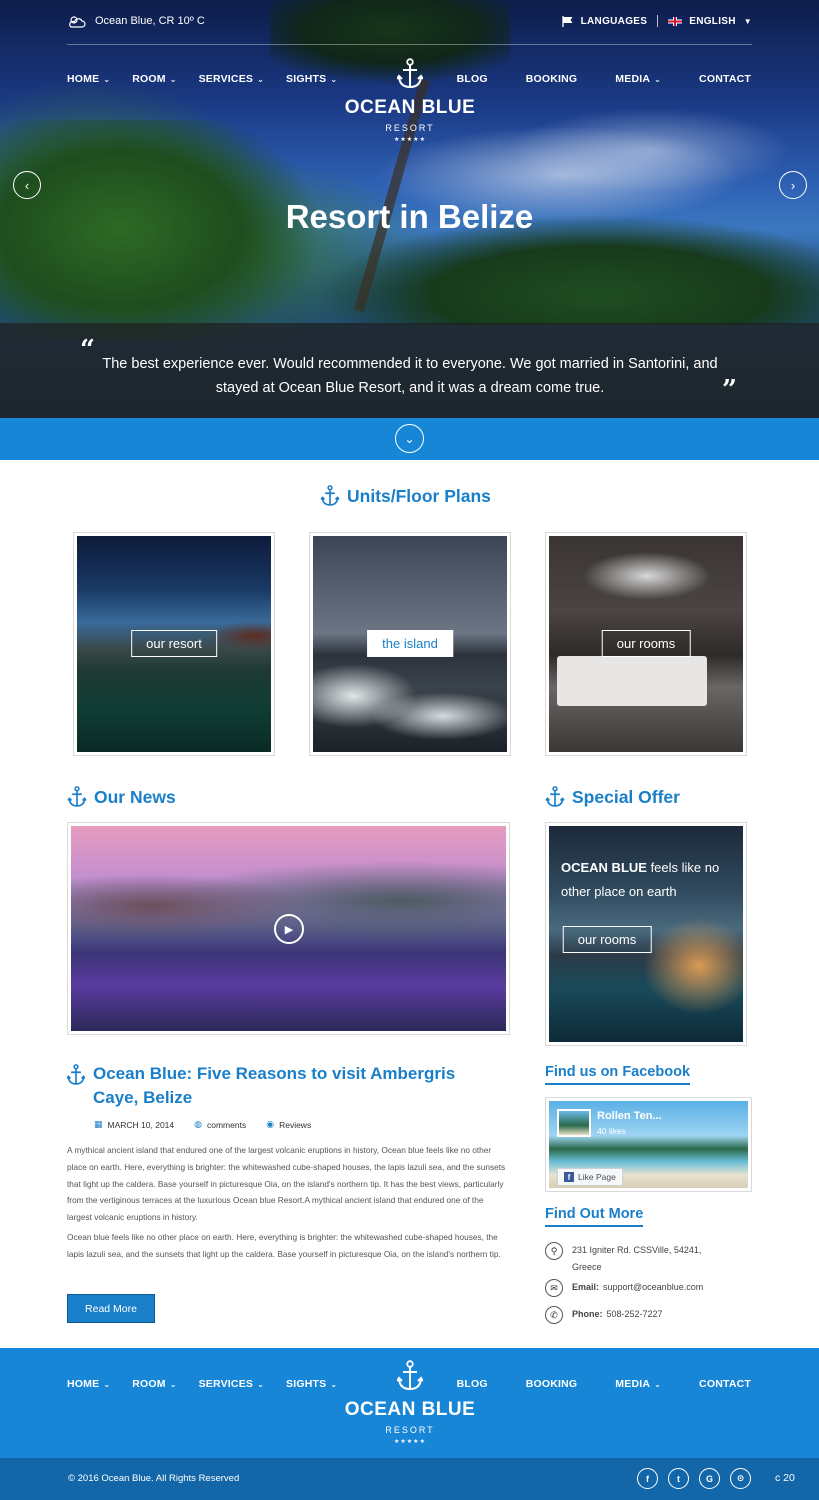 This screenshot has width=819, height=1500. What do you see at coordinates (604, 1315) in the screenshot?
I see `contact-phone: ✆ Phone: 508-252-7227` at bounding box center [604, 1315].